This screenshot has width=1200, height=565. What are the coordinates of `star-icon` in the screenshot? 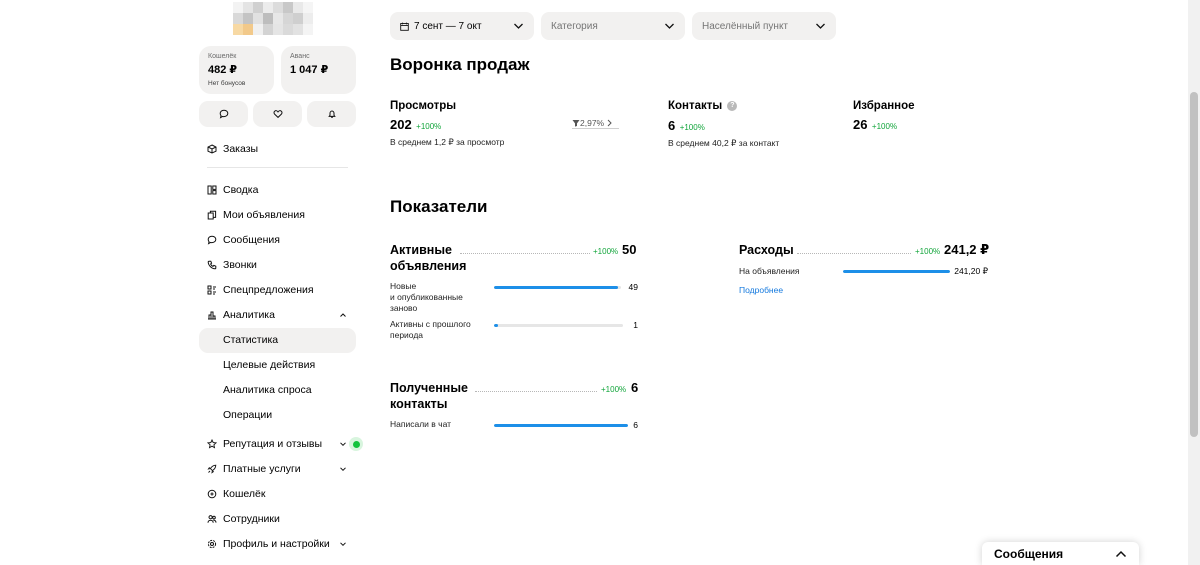 It's located at (212, 444).